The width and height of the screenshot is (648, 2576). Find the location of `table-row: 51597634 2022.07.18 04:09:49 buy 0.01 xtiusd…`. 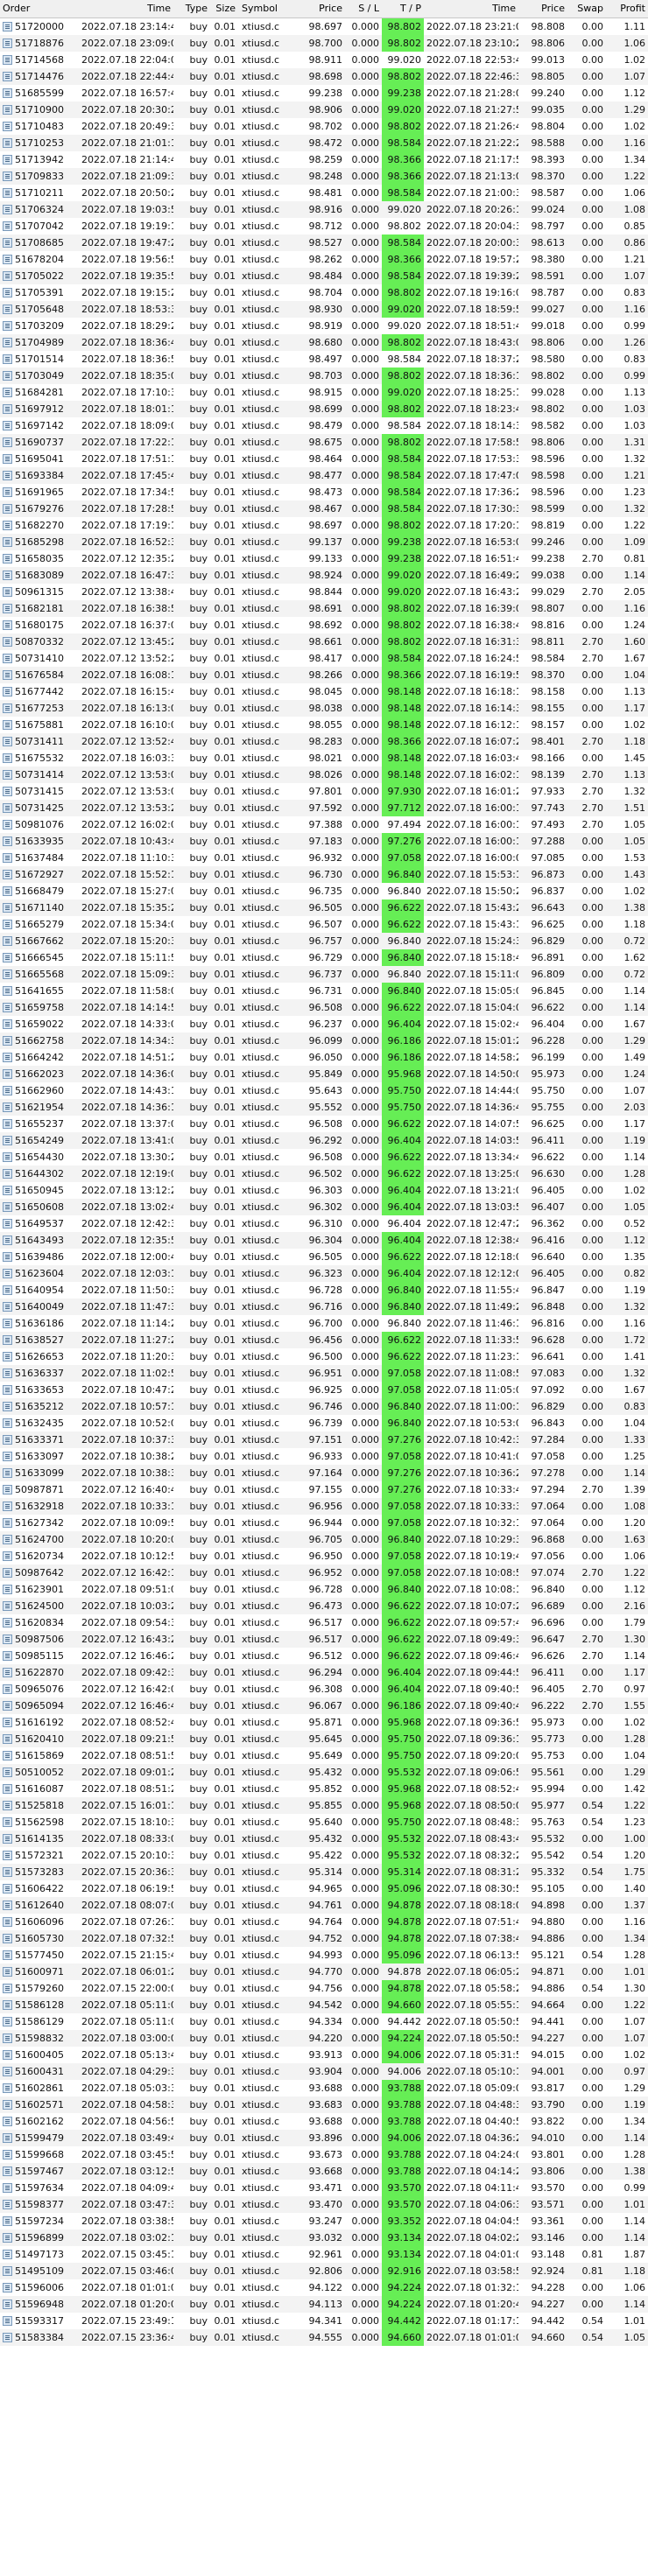

table-row: 51597634 2022.07.18 04:09:49 buy 0.01 xtiusd… is located at coordinates (324, 2188).